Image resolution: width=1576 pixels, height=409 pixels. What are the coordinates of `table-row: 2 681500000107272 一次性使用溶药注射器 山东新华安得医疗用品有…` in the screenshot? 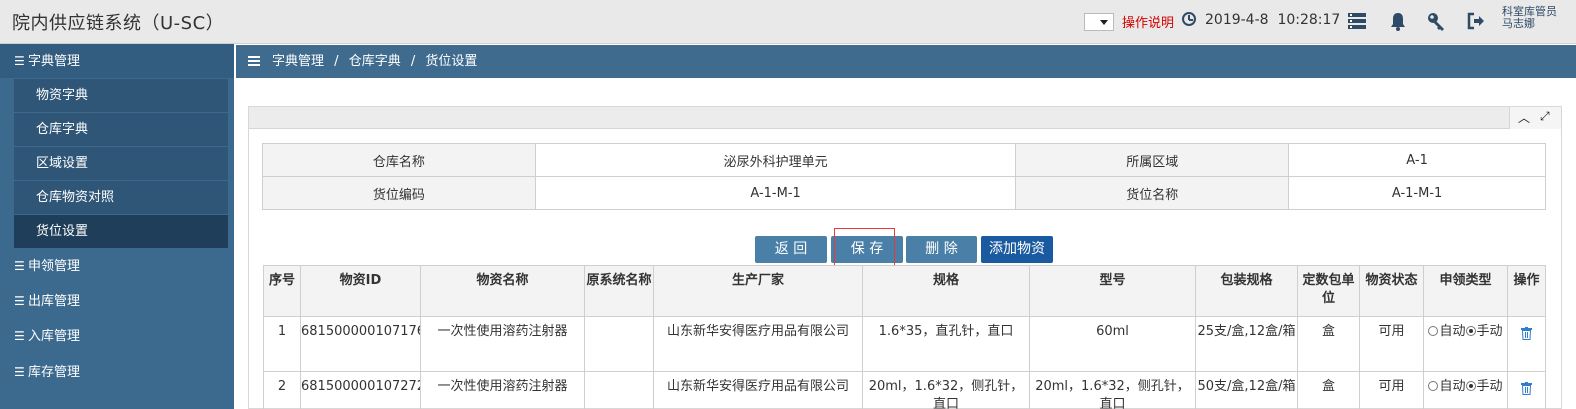 It's located at (904, 390).